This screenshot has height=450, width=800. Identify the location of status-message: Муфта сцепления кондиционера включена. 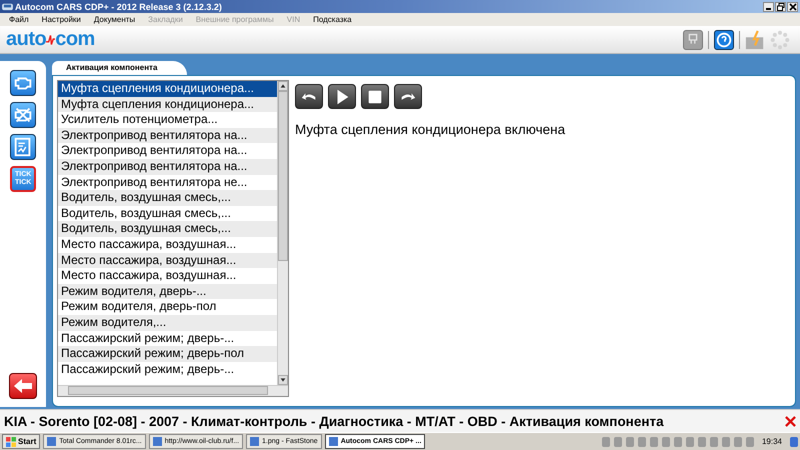
(430, 129).